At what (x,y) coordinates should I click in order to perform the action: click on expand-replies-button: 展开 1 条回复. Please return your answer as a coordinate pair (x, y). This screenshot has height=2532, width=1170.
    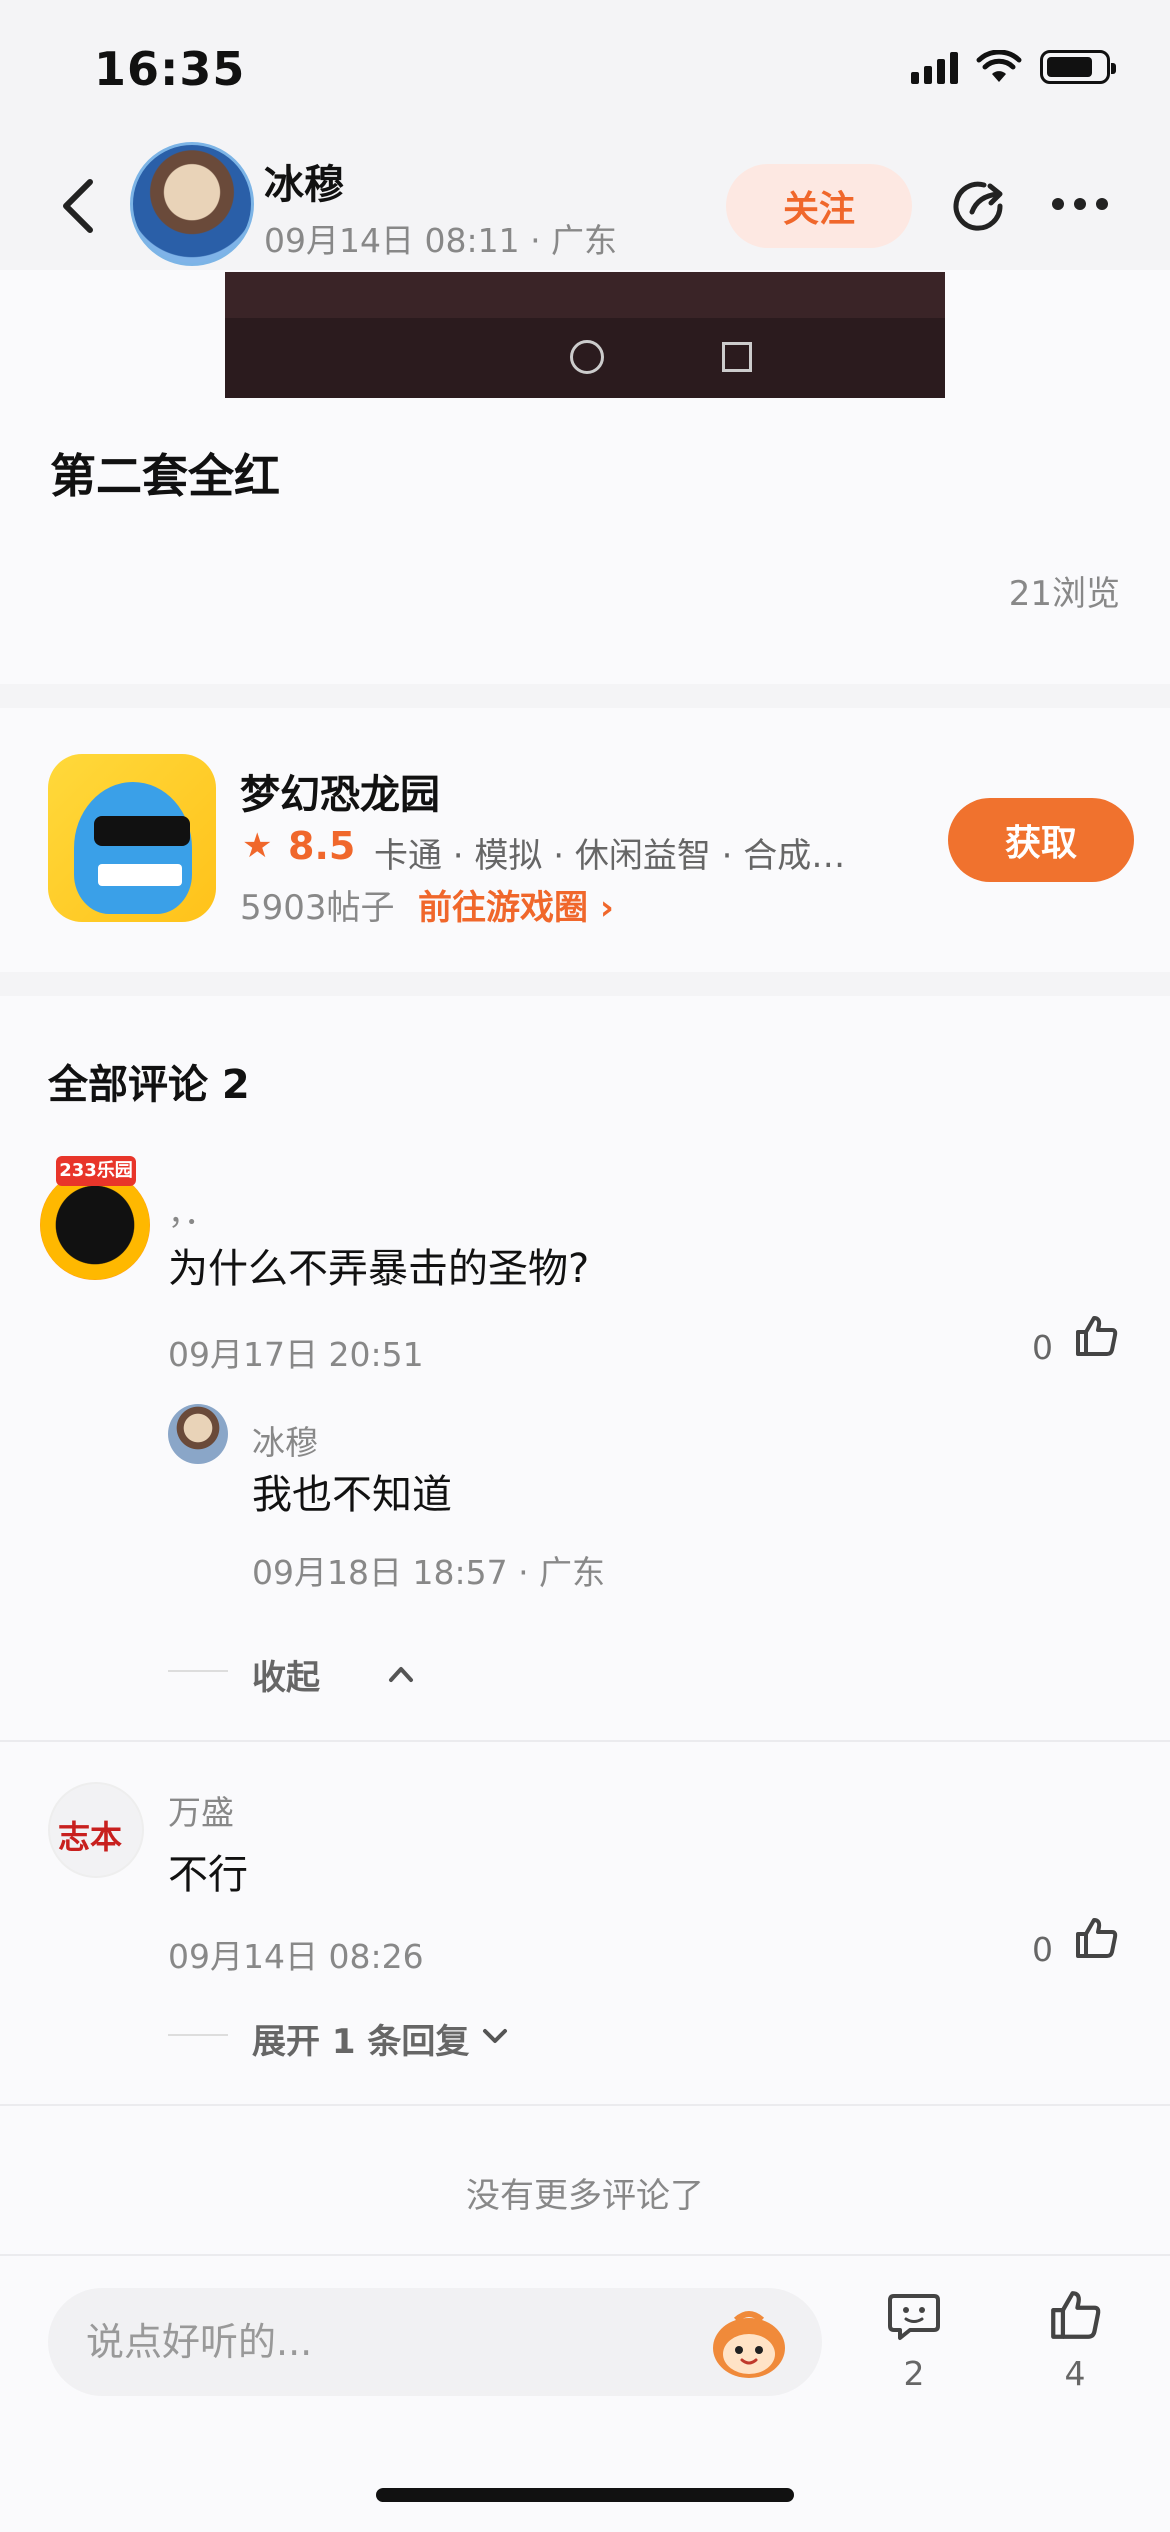
    Looking at the image, I should click on (360, 2038).